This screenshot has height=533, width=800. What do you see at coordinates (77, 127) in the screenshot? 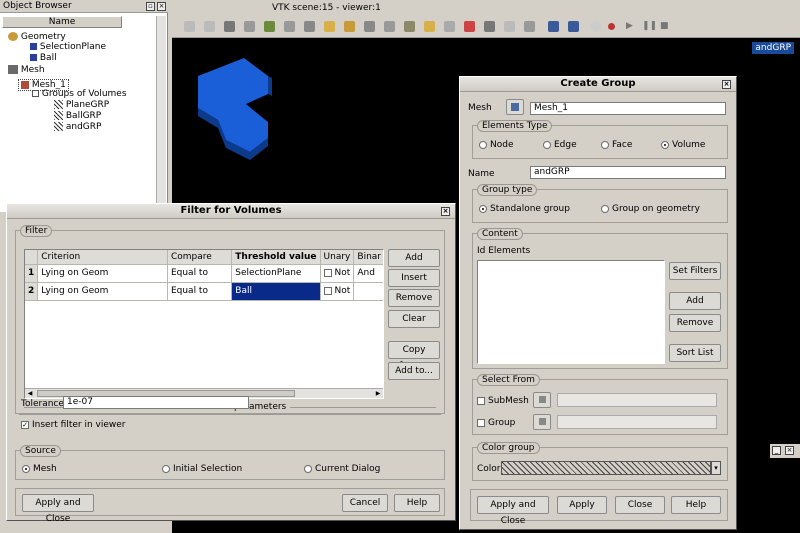
I see `tree-item-andgrp: andGRP` at bounding box center [77, 127].